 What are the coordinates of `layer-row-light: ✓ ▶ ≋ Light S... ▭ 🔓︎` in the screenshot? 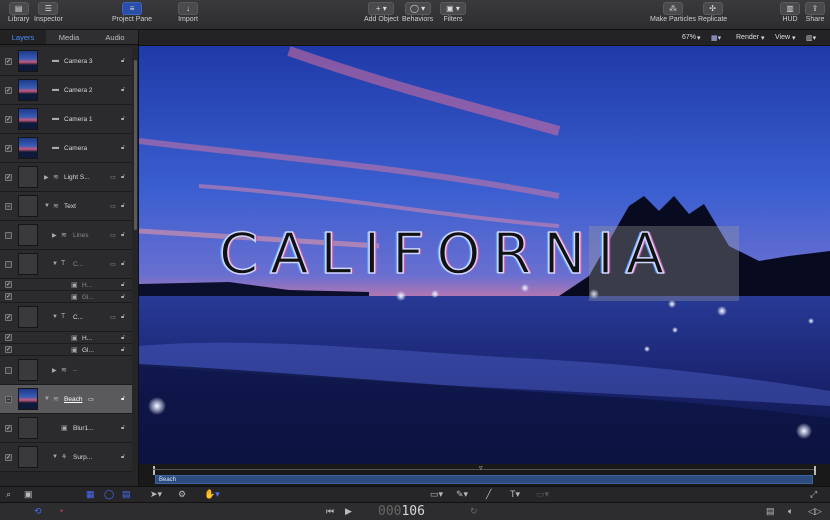 It's located at (66, 177).